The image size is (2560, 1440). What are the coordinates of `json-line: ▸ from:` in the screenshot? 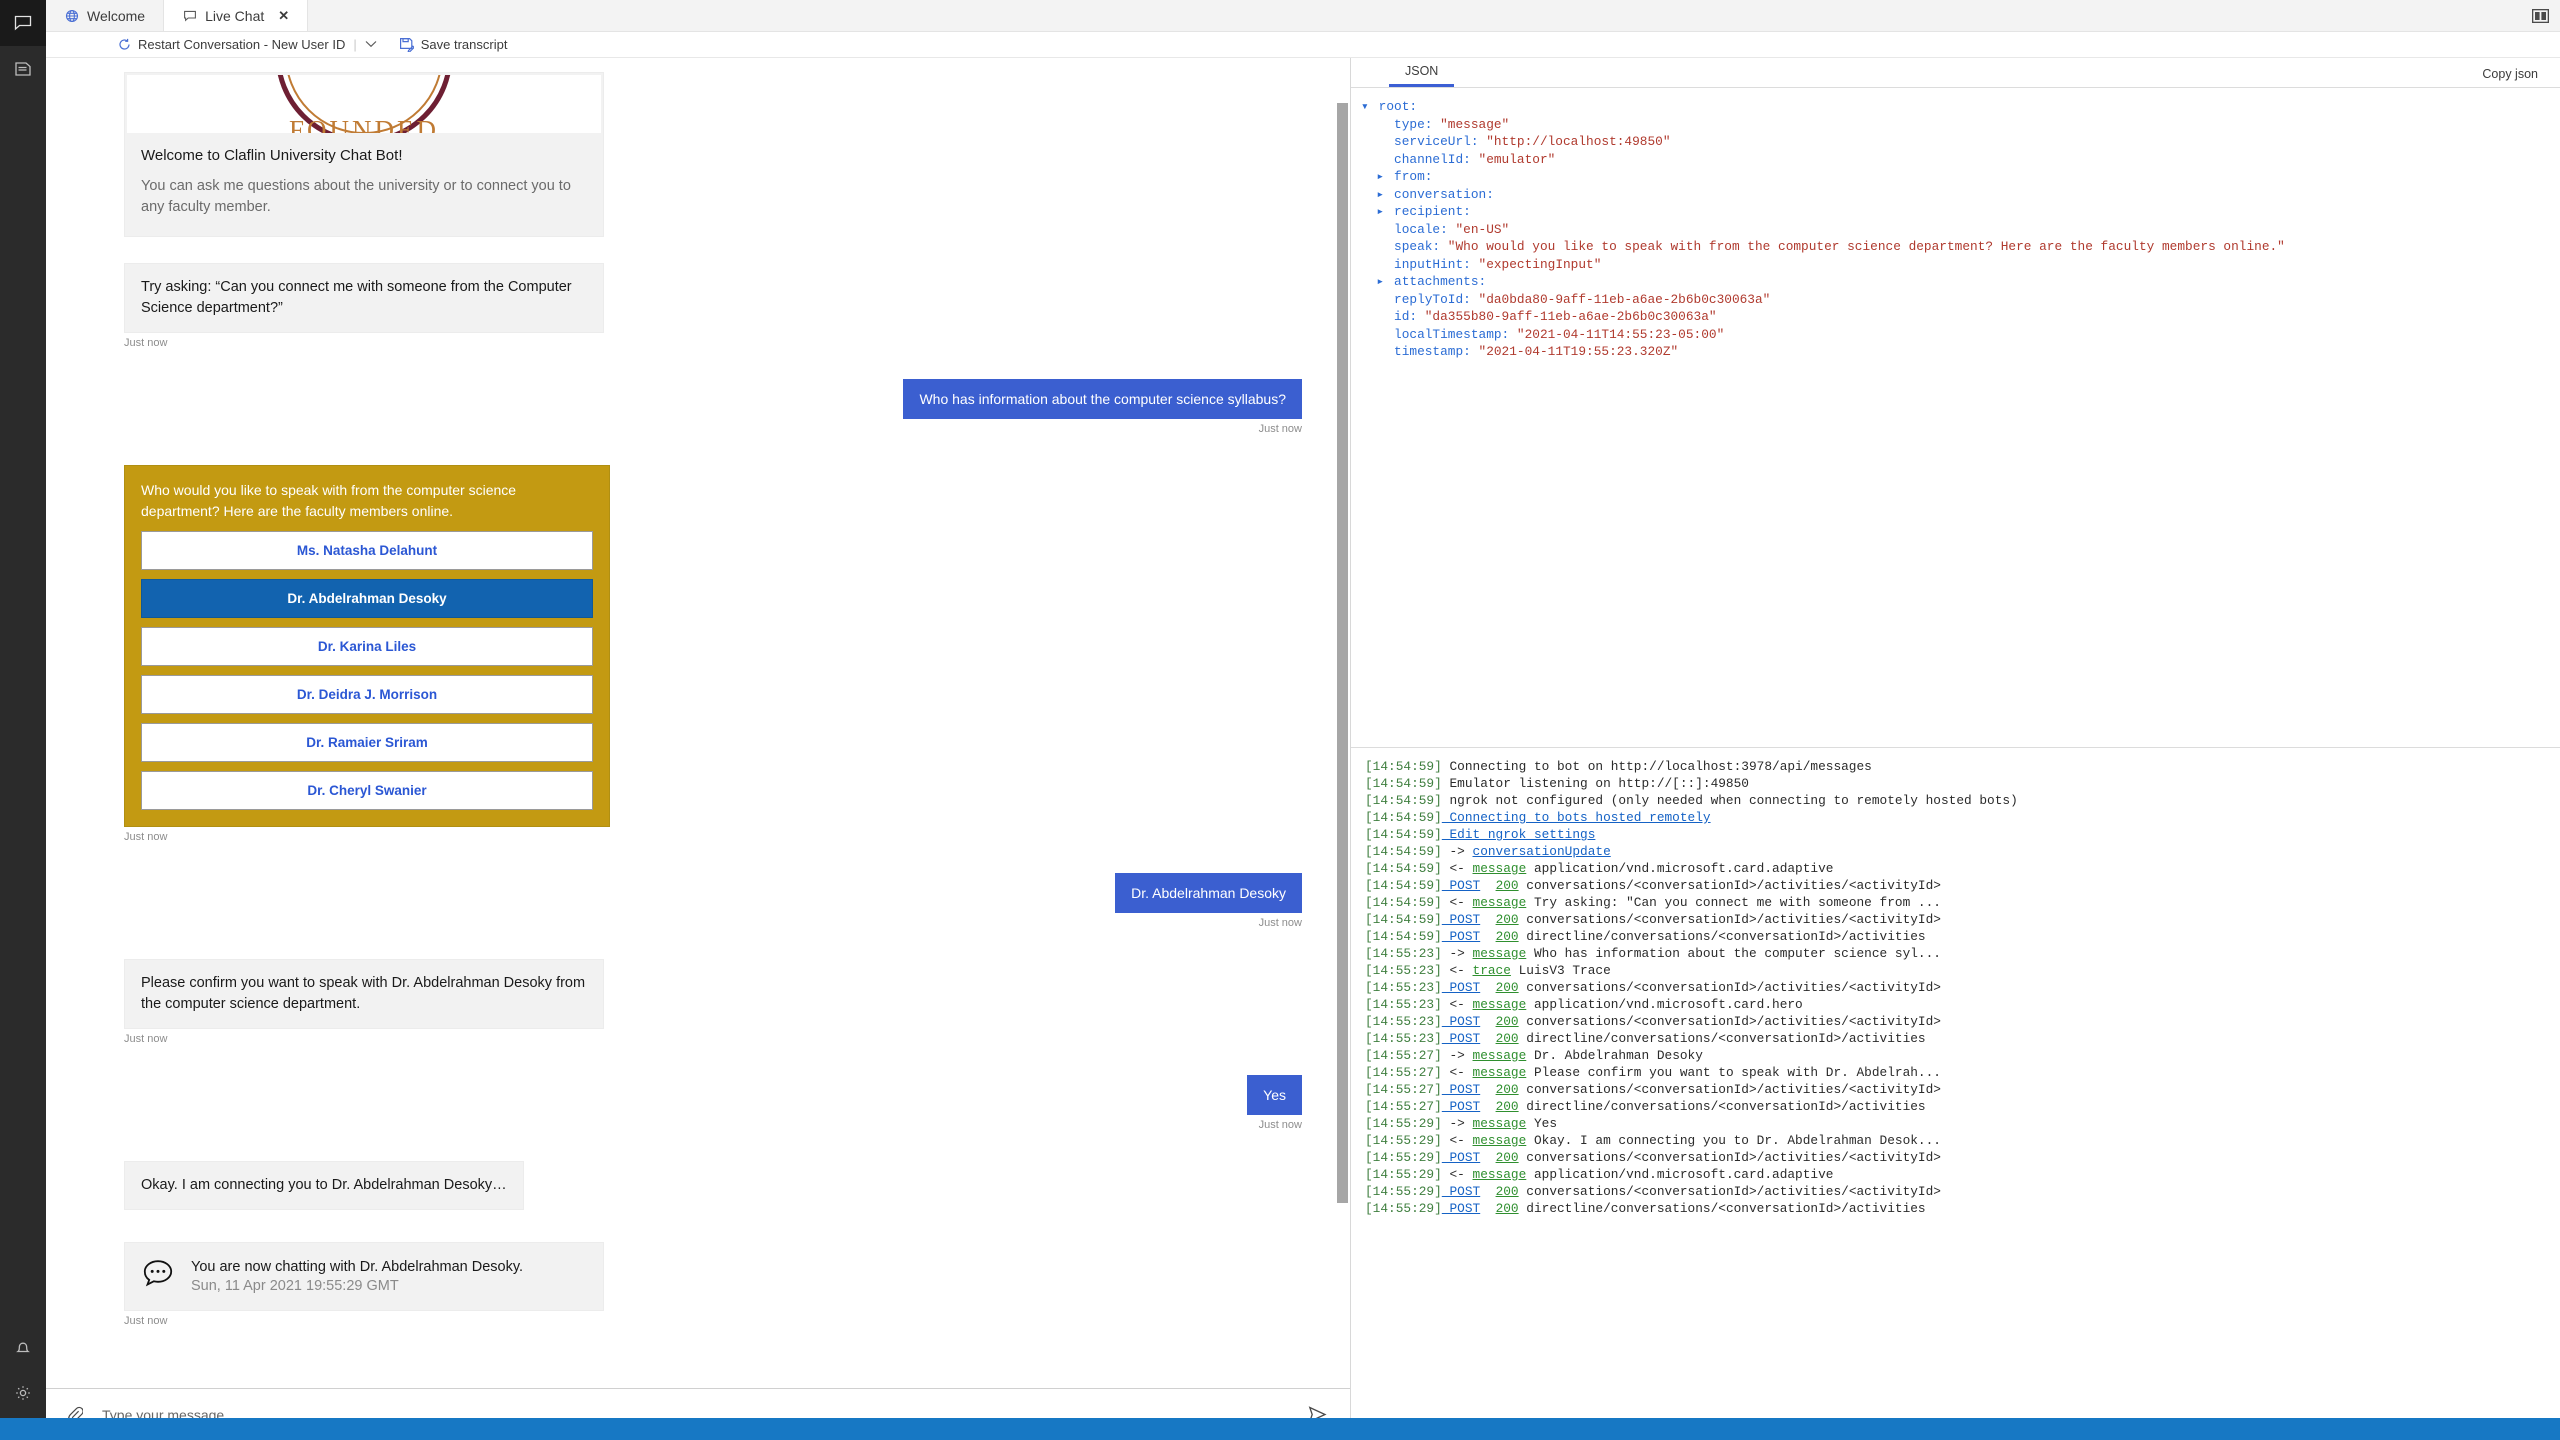 It's located at (1960, 177).